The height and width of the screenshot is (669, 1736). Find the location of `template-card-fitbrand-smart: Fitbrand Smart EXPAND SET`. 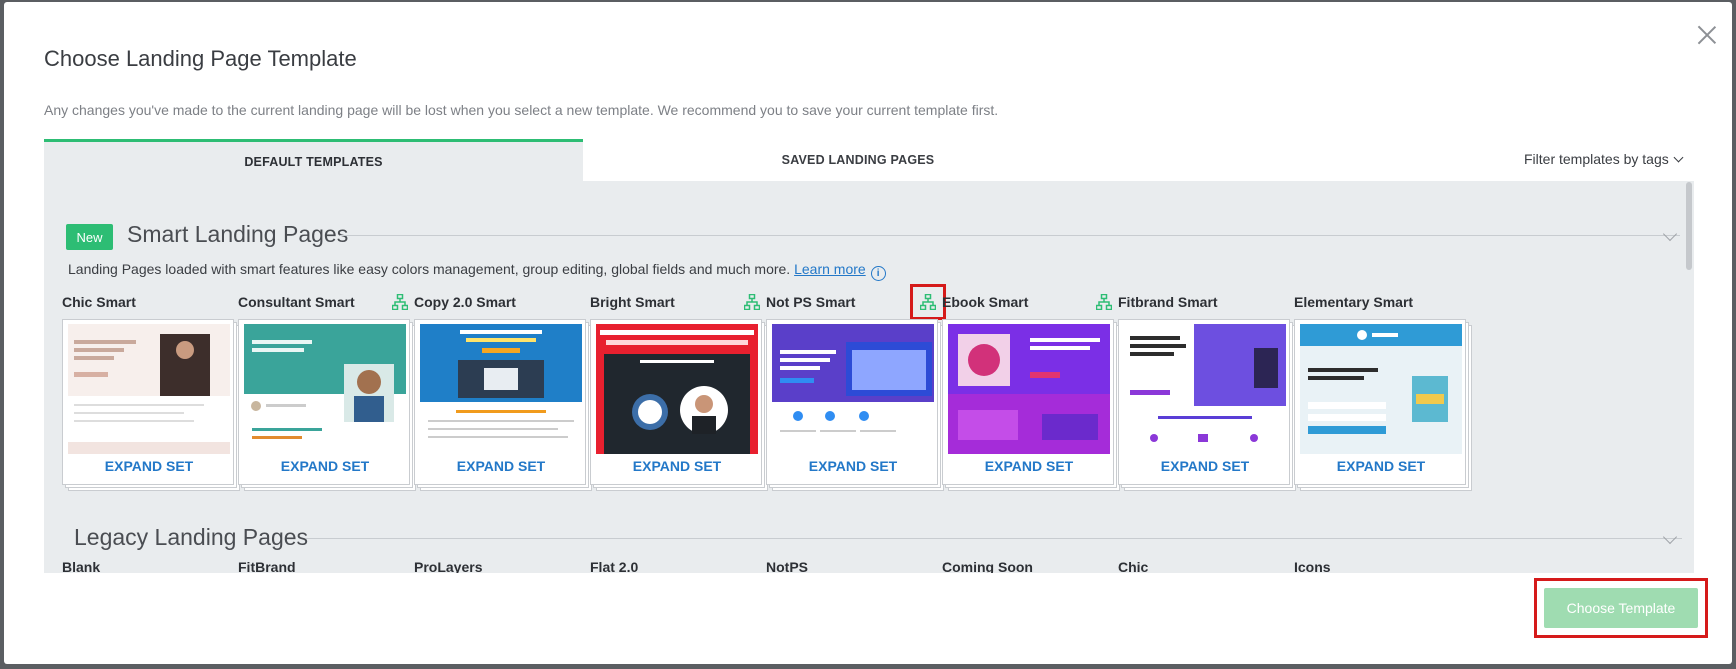

template-card-fitbrand-smart: Fitbrand Smart EXPAND SET is located at coordinates (1207, 392).